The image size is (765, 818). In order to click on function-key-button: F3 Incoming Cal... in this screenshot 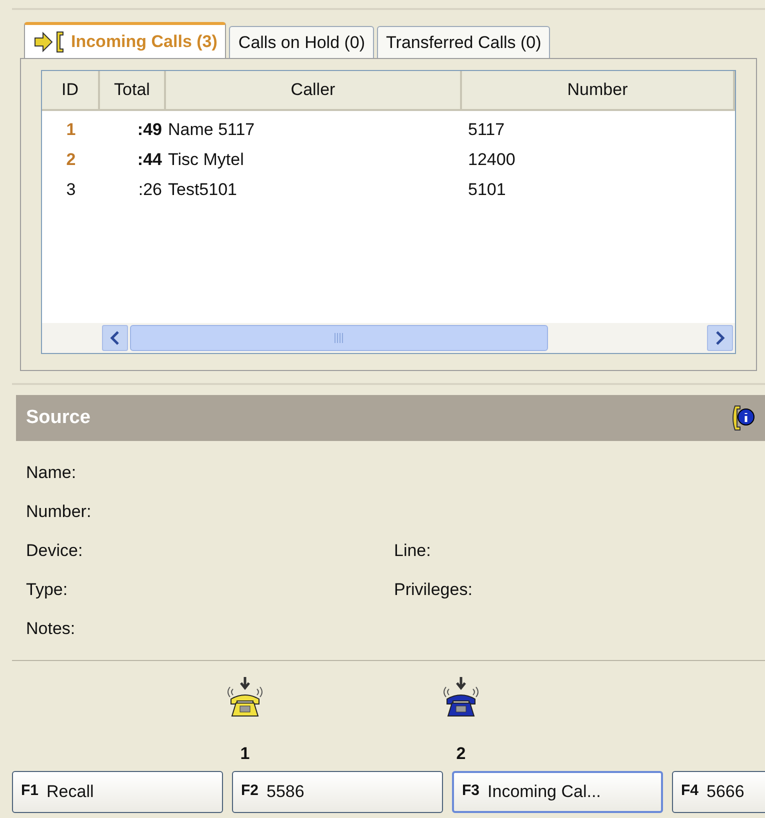, I will do `click(557, 791)`.